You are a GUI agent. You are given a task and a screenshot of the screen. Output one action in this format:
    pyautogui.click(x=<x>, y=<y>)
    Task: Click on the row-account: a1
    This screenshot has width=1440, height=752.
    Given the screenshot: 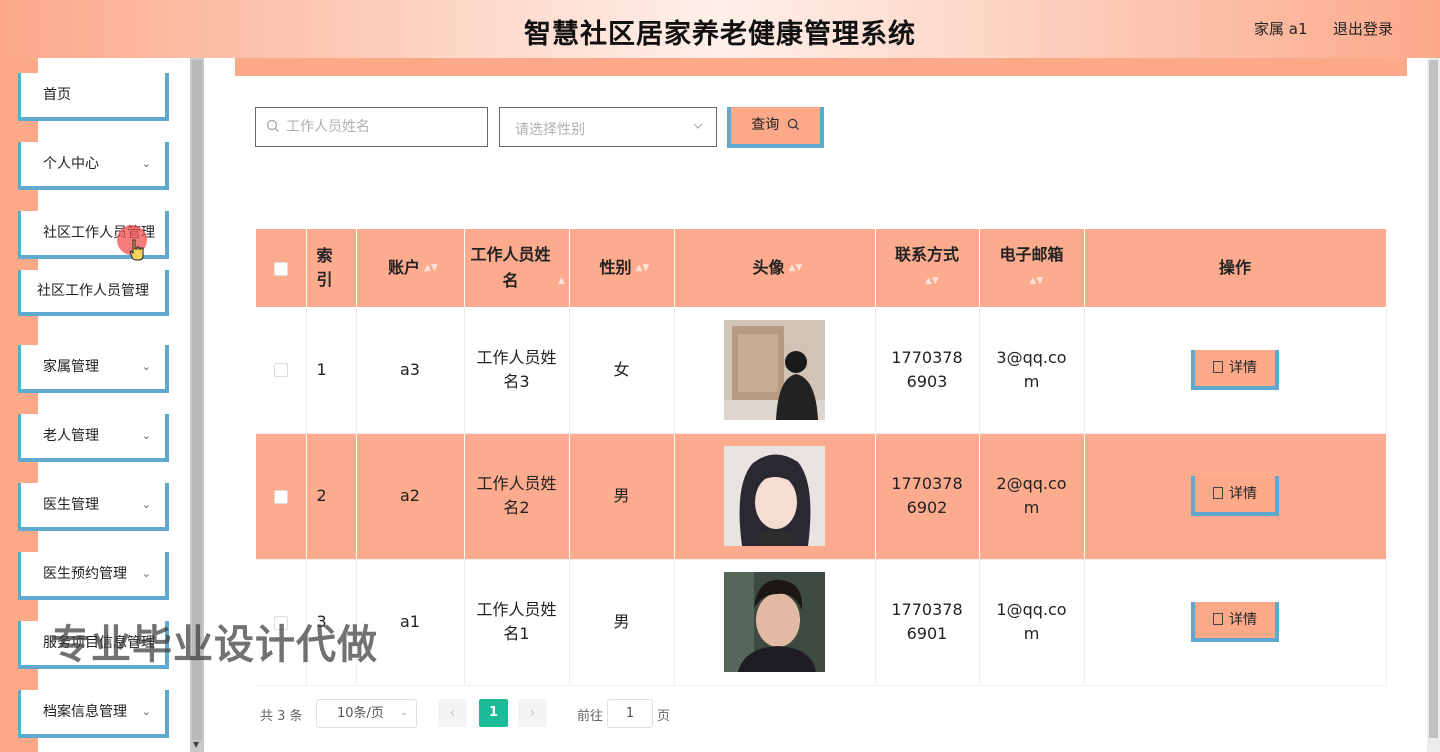 What is the action you would take?
    pyautogui.click(x=410, y=622)
    